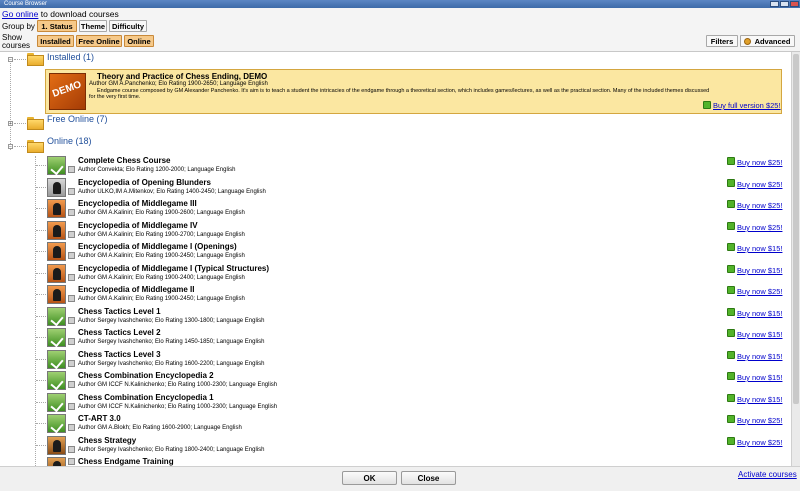 The width and height of the screenshot is (800, 491). I want to click on group-installed: Installed (1), so click(70, 57).